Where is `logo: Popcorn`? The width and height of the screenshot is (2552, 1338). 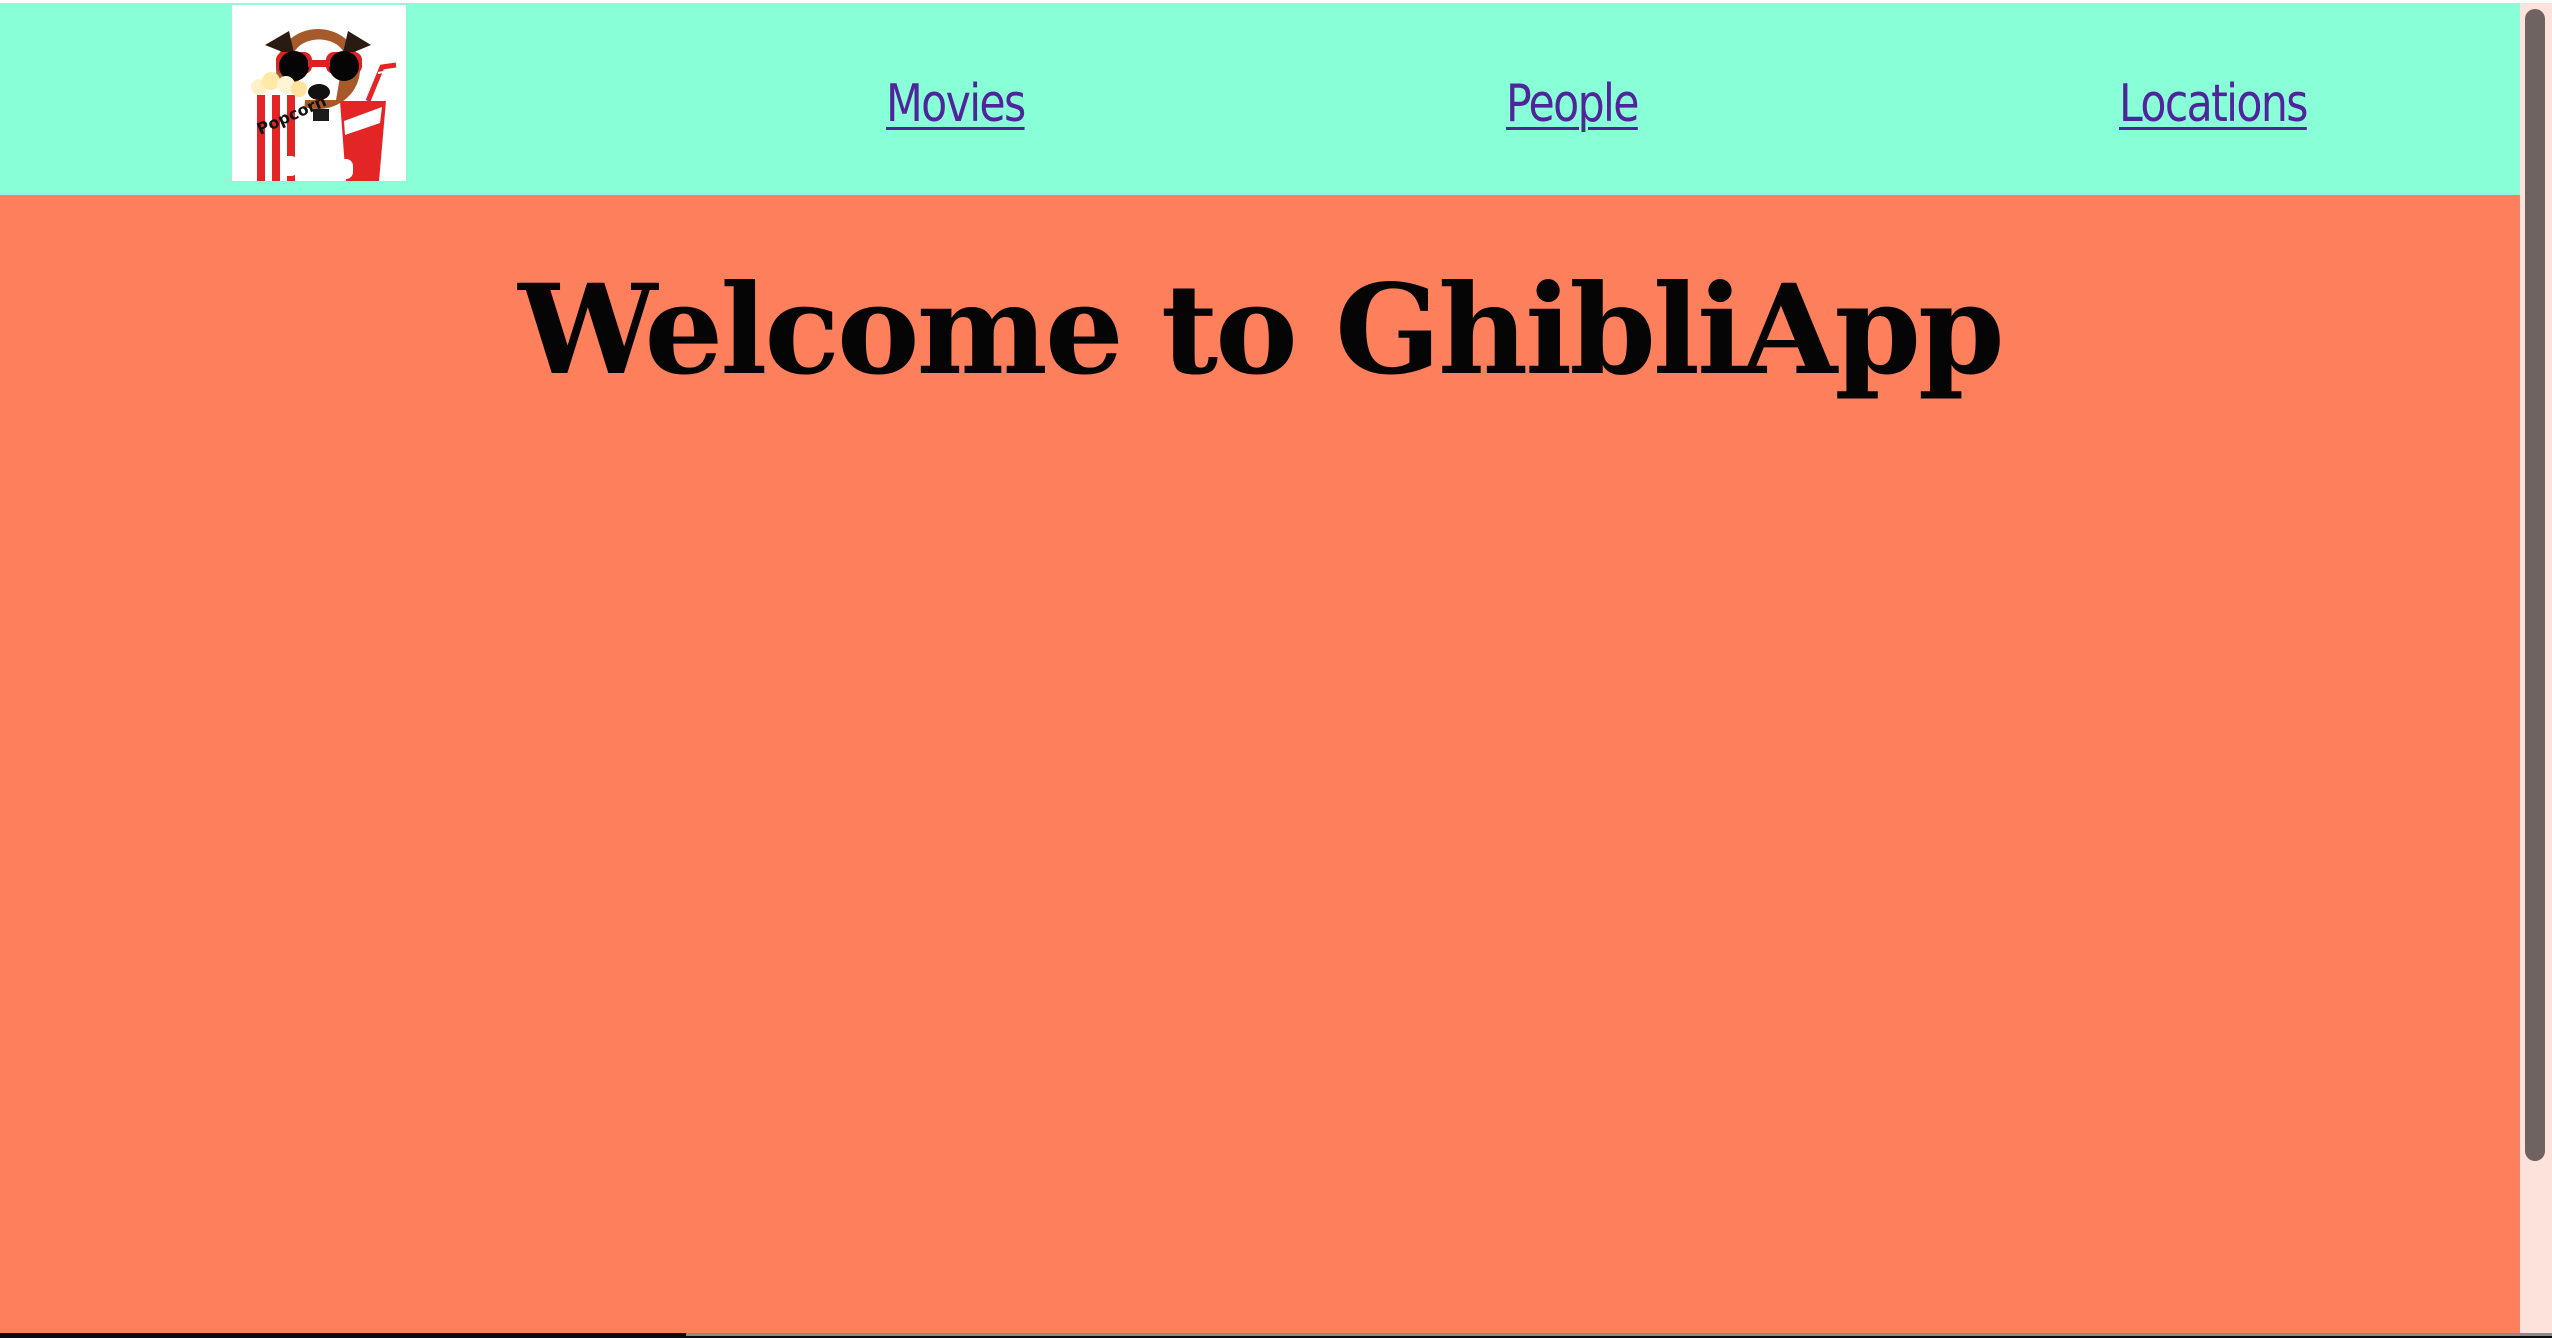
logo: Popcorn is located at coordinates (319, 93).